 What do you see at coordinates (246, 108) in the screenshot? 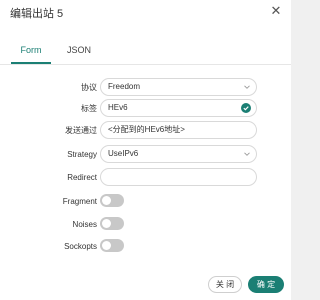
I see `check-circle-icon` at bounding box center [246, 108].